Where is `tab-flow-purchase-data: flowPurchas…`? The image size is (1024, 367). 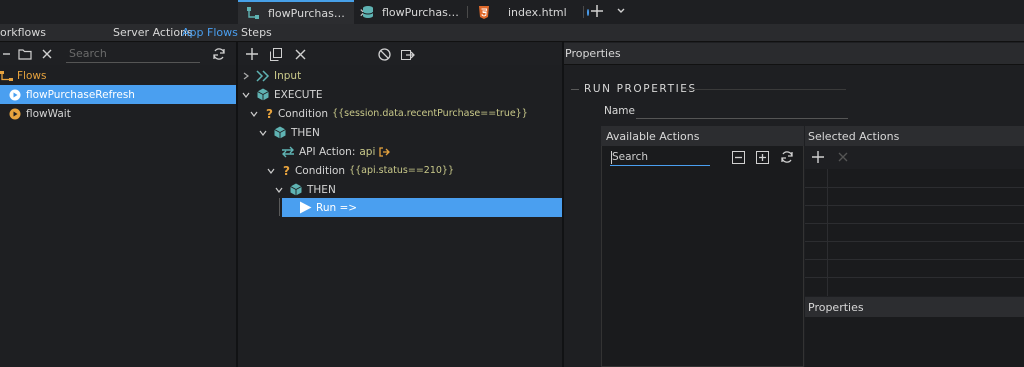
tab-flow-purchase-data: flowPurchas… is located at coordinates (410, 12).